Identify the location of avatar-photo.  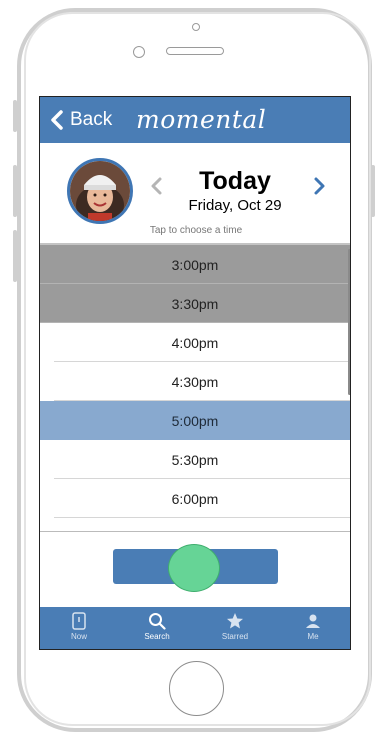
(100, 191).